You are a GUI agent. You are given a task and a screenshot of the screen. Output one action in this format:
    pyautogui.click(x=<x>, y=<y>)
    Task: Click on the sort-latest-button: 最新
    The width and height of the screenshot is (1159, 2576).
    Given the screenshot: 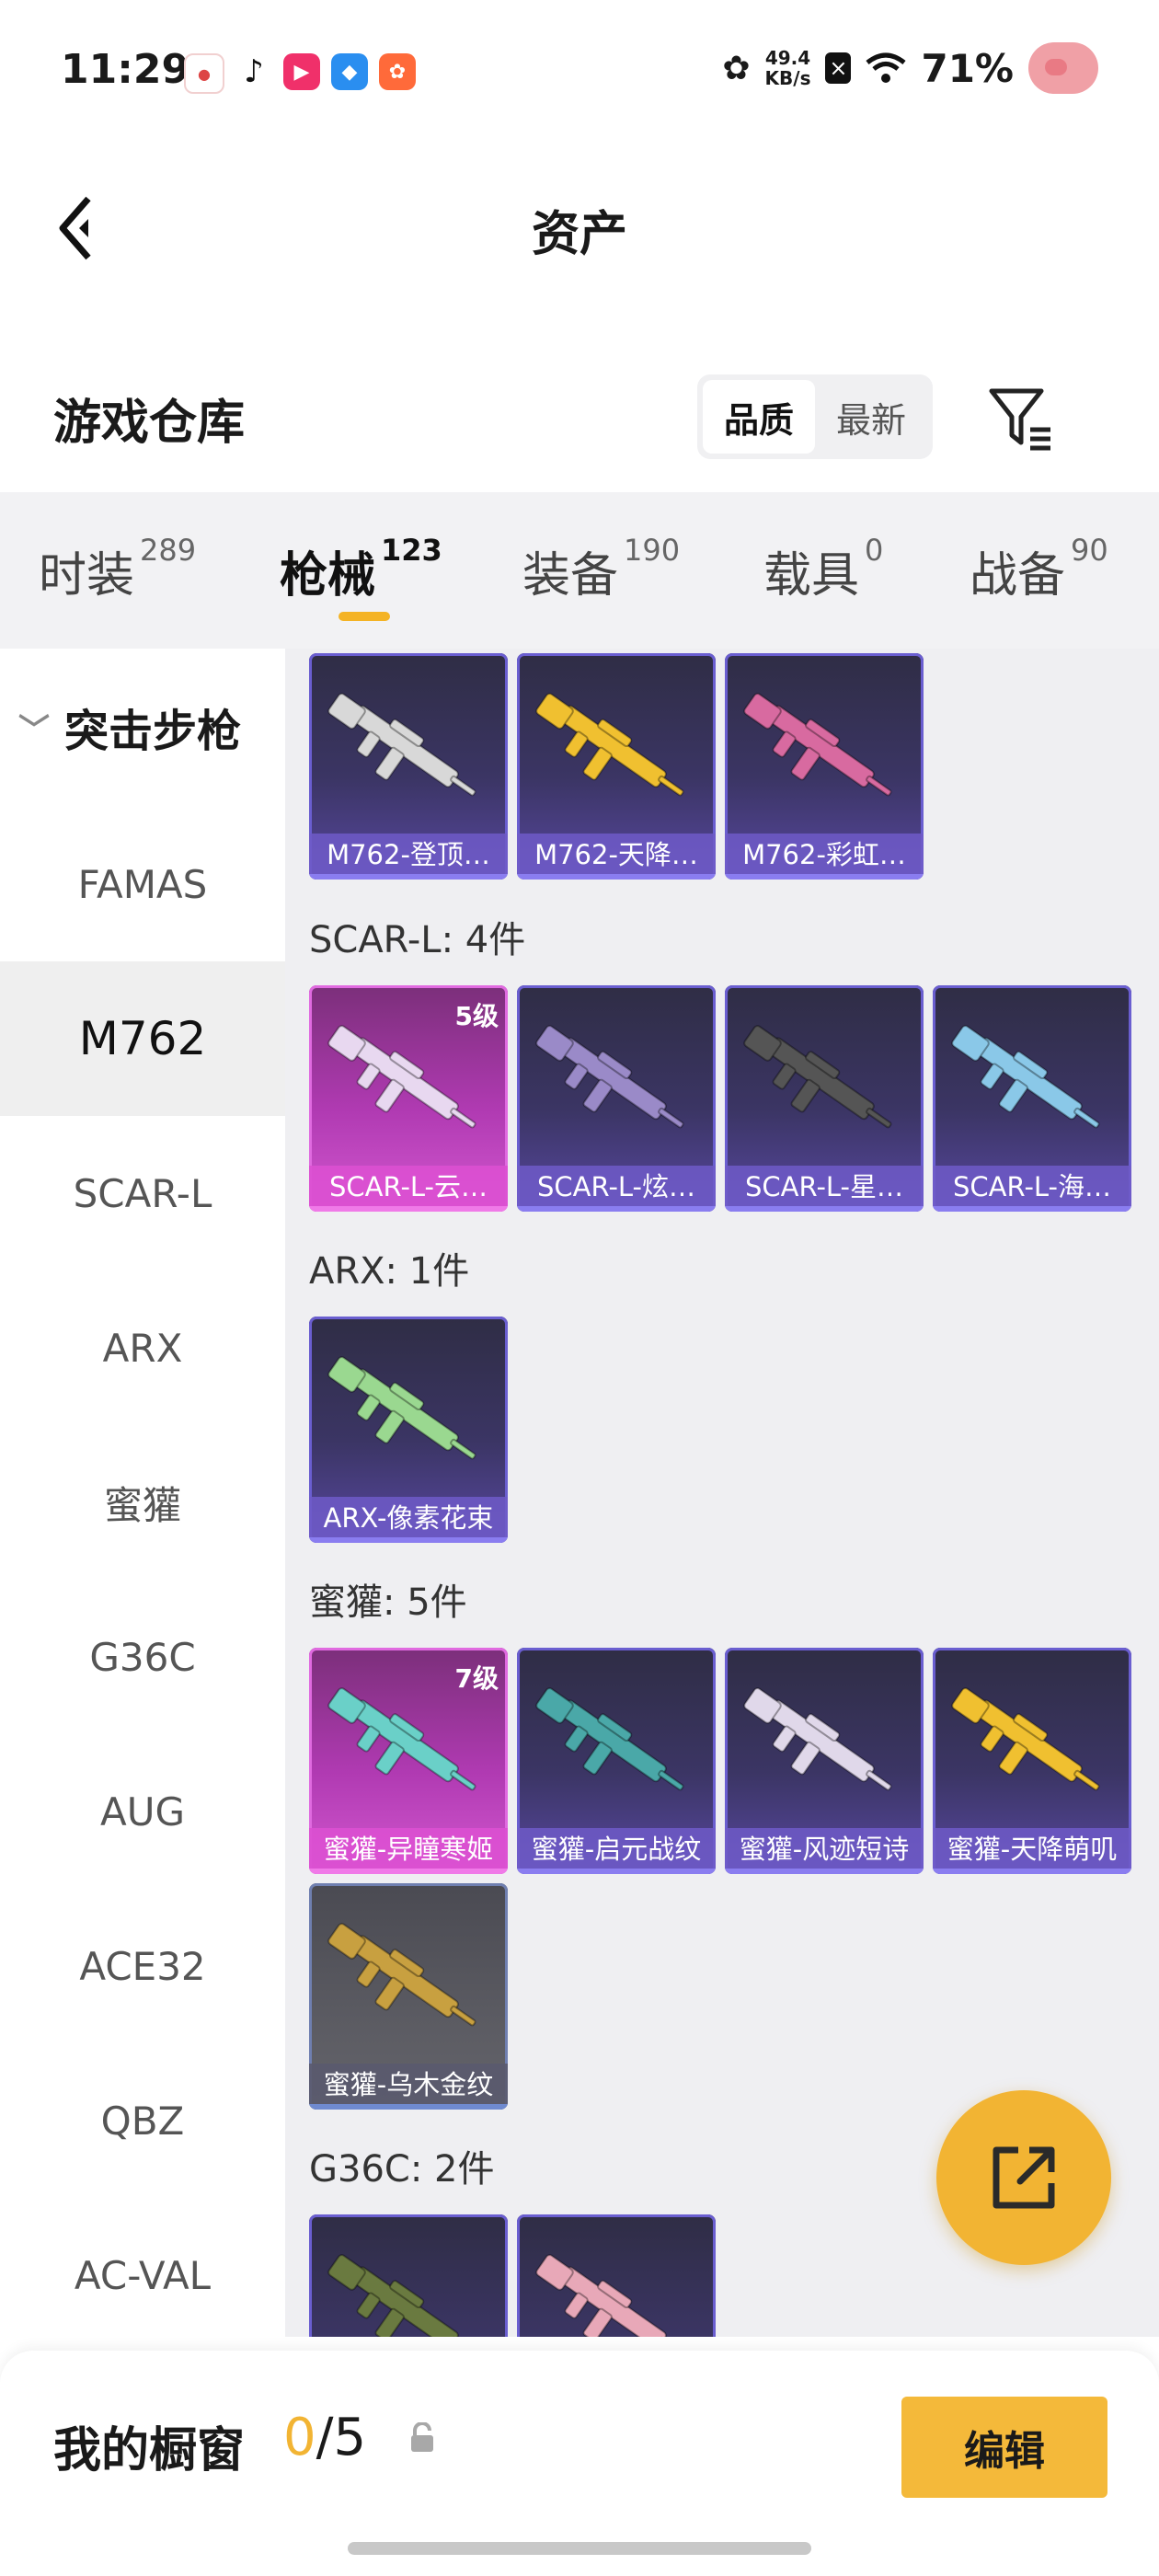 What is the action you would take?
    pyautogui.click(x=871, y=417)
    